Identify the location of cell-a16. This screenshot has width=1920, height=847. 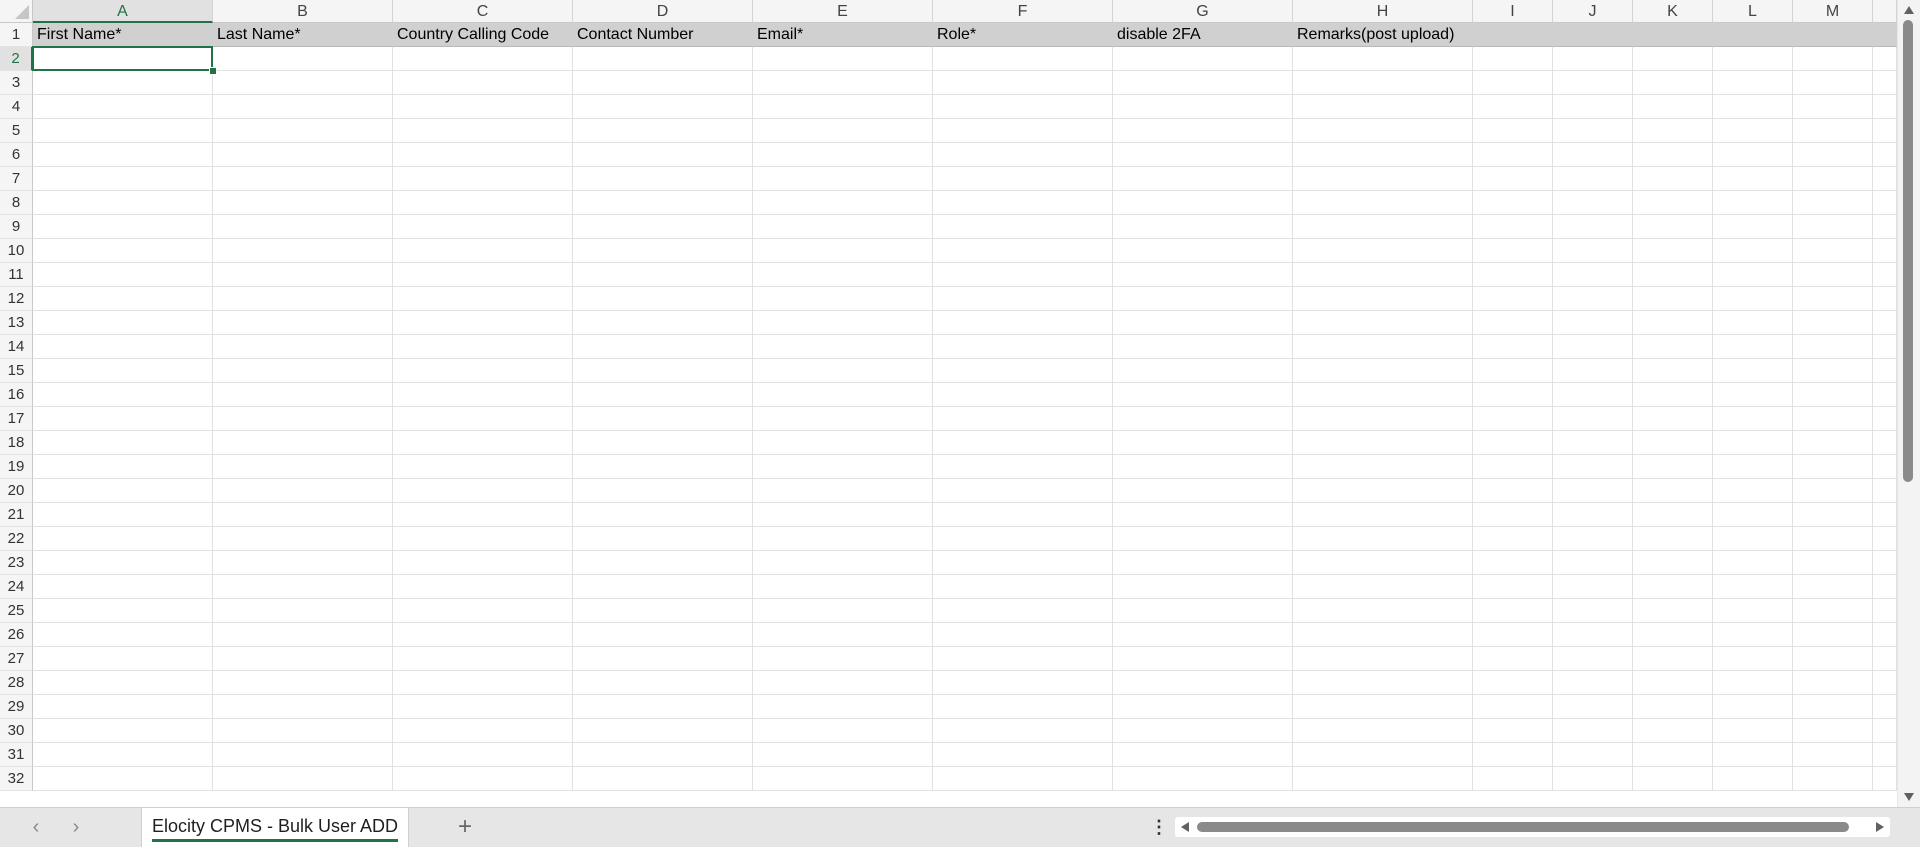
(123, 395).